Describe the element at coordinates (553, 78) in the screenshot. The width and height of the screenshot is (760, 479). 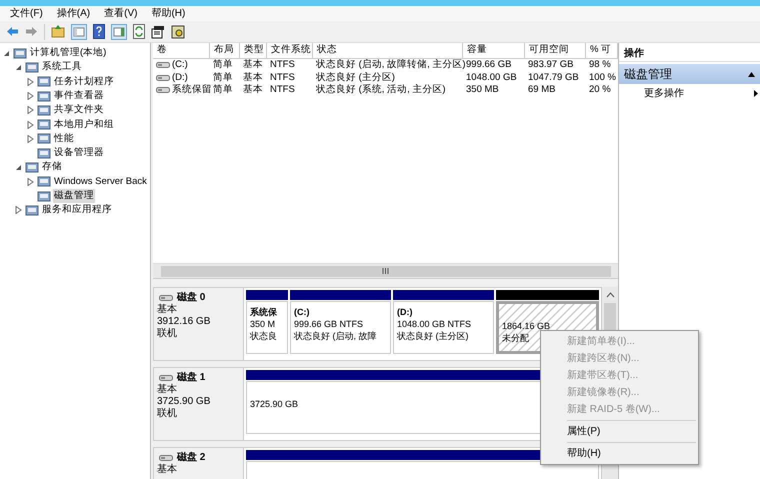
I see `table-cell: 1047.79 GB` at that location.